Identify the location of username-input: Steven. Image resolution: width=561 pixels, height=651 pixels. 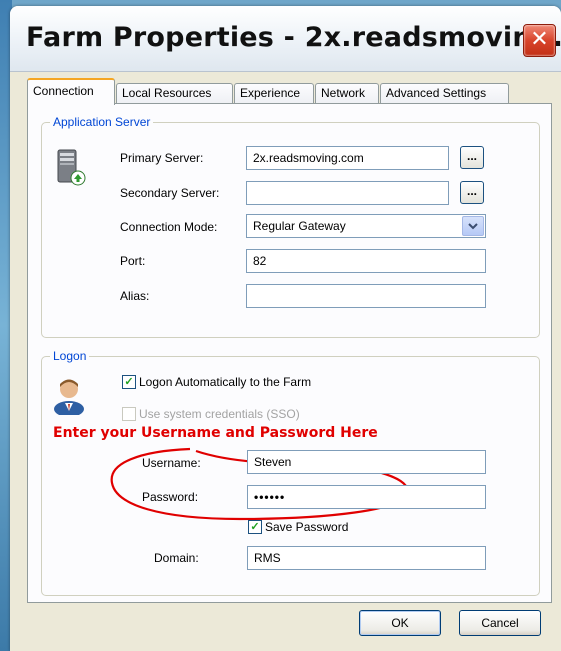
(366, 462).